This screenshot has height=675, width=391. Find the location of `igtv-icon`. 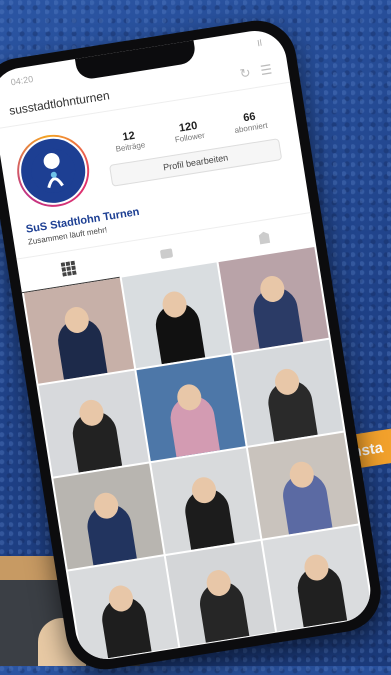

igtv-icon is located at coordinates (166, 253).